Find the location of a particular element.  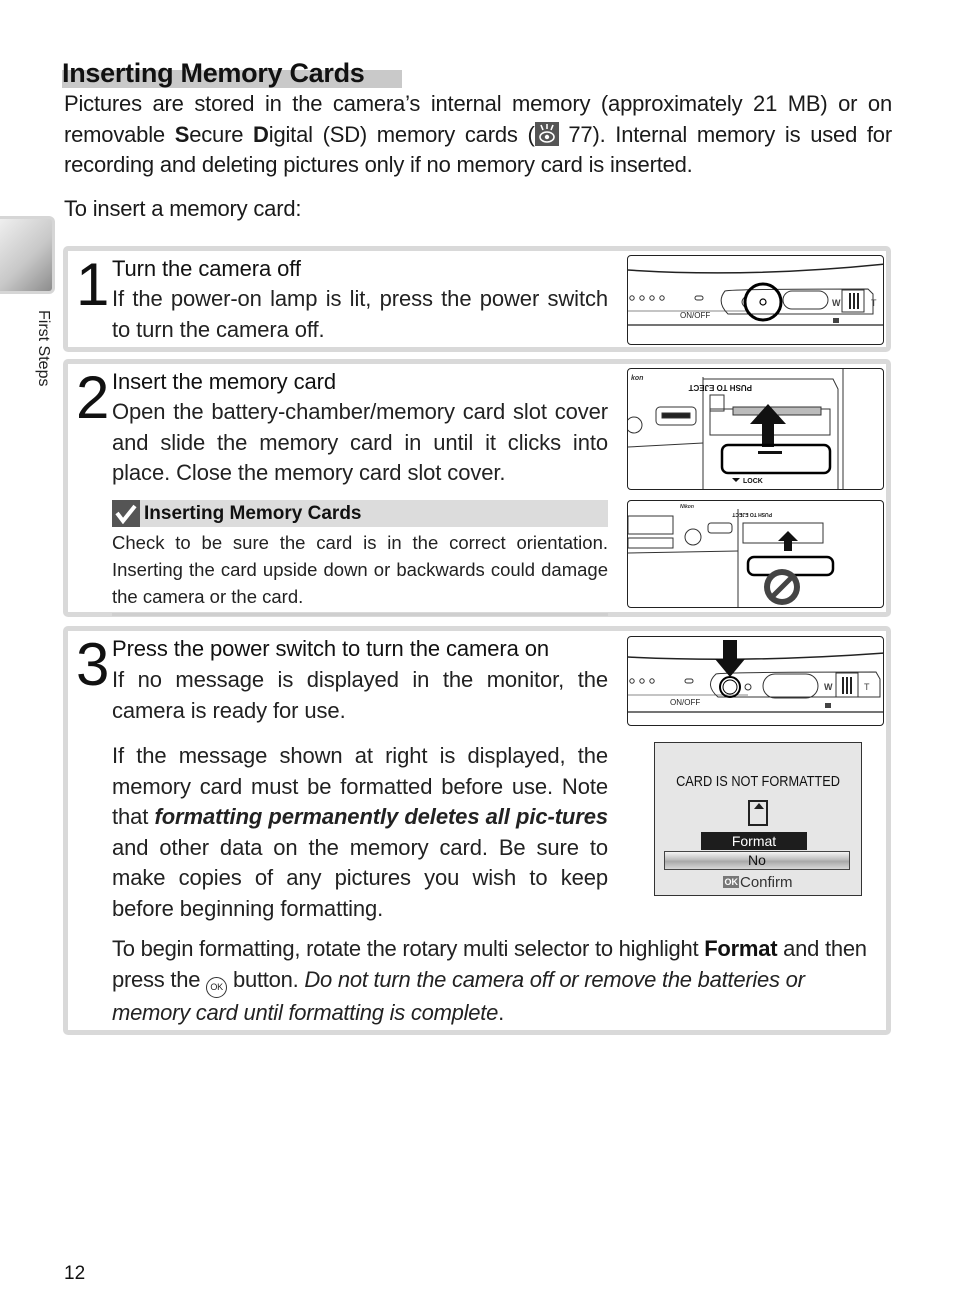

lock-label: LOCK is located at coordinates (753, 481).